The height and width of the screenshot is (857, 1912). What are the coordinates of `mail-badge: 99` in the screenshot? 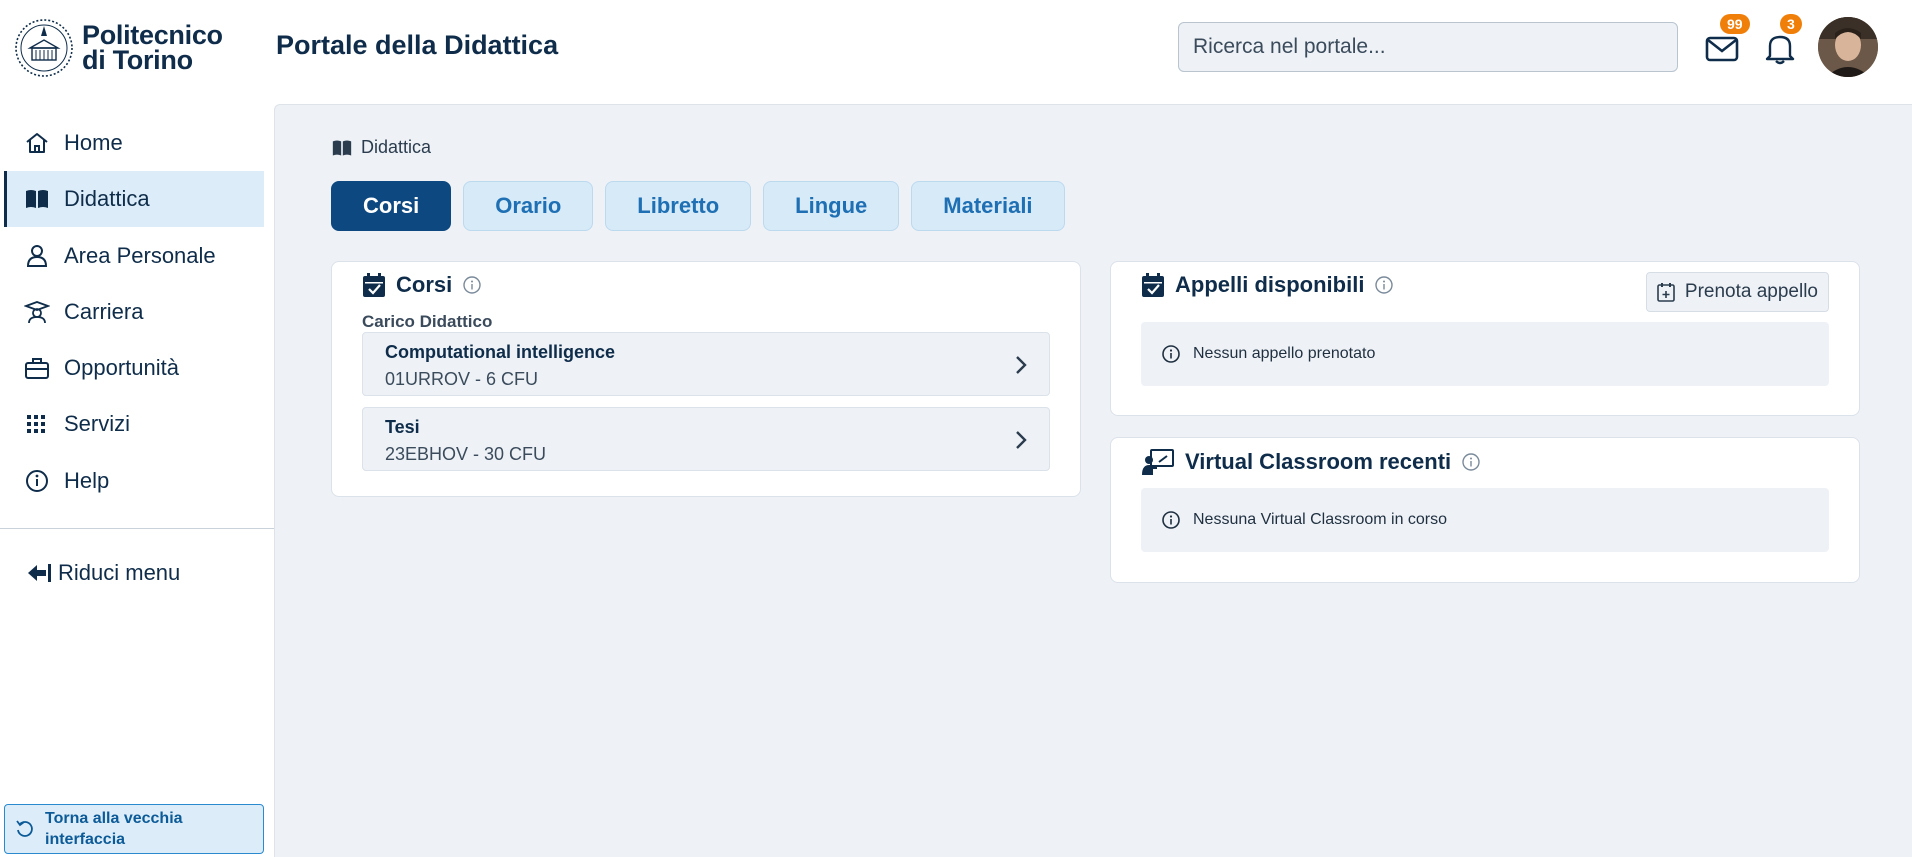 It's located at (1735, 24).